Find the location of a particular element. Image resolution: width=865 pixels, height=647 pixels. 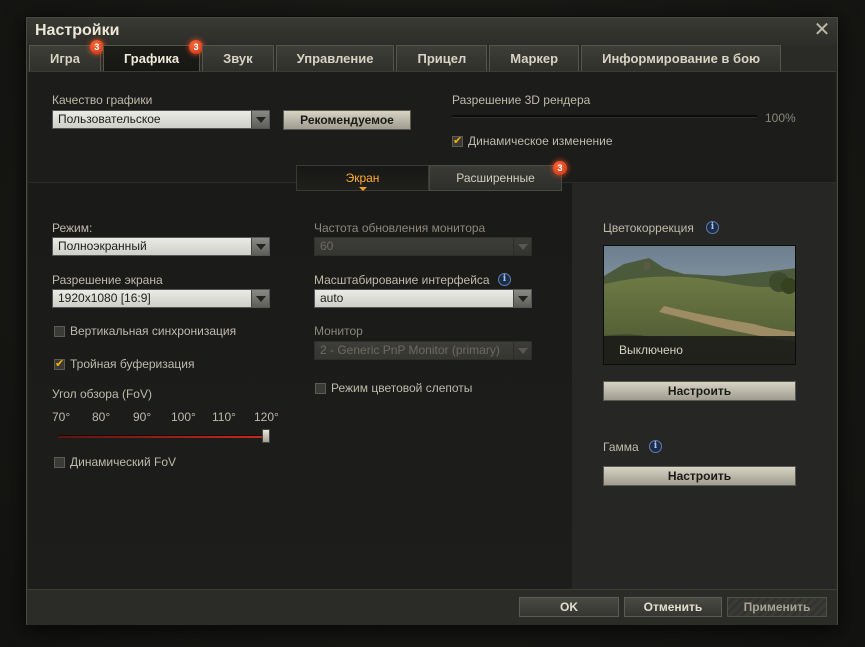

gamma-setup-button: Настроить is located at coordinates (699, 476).